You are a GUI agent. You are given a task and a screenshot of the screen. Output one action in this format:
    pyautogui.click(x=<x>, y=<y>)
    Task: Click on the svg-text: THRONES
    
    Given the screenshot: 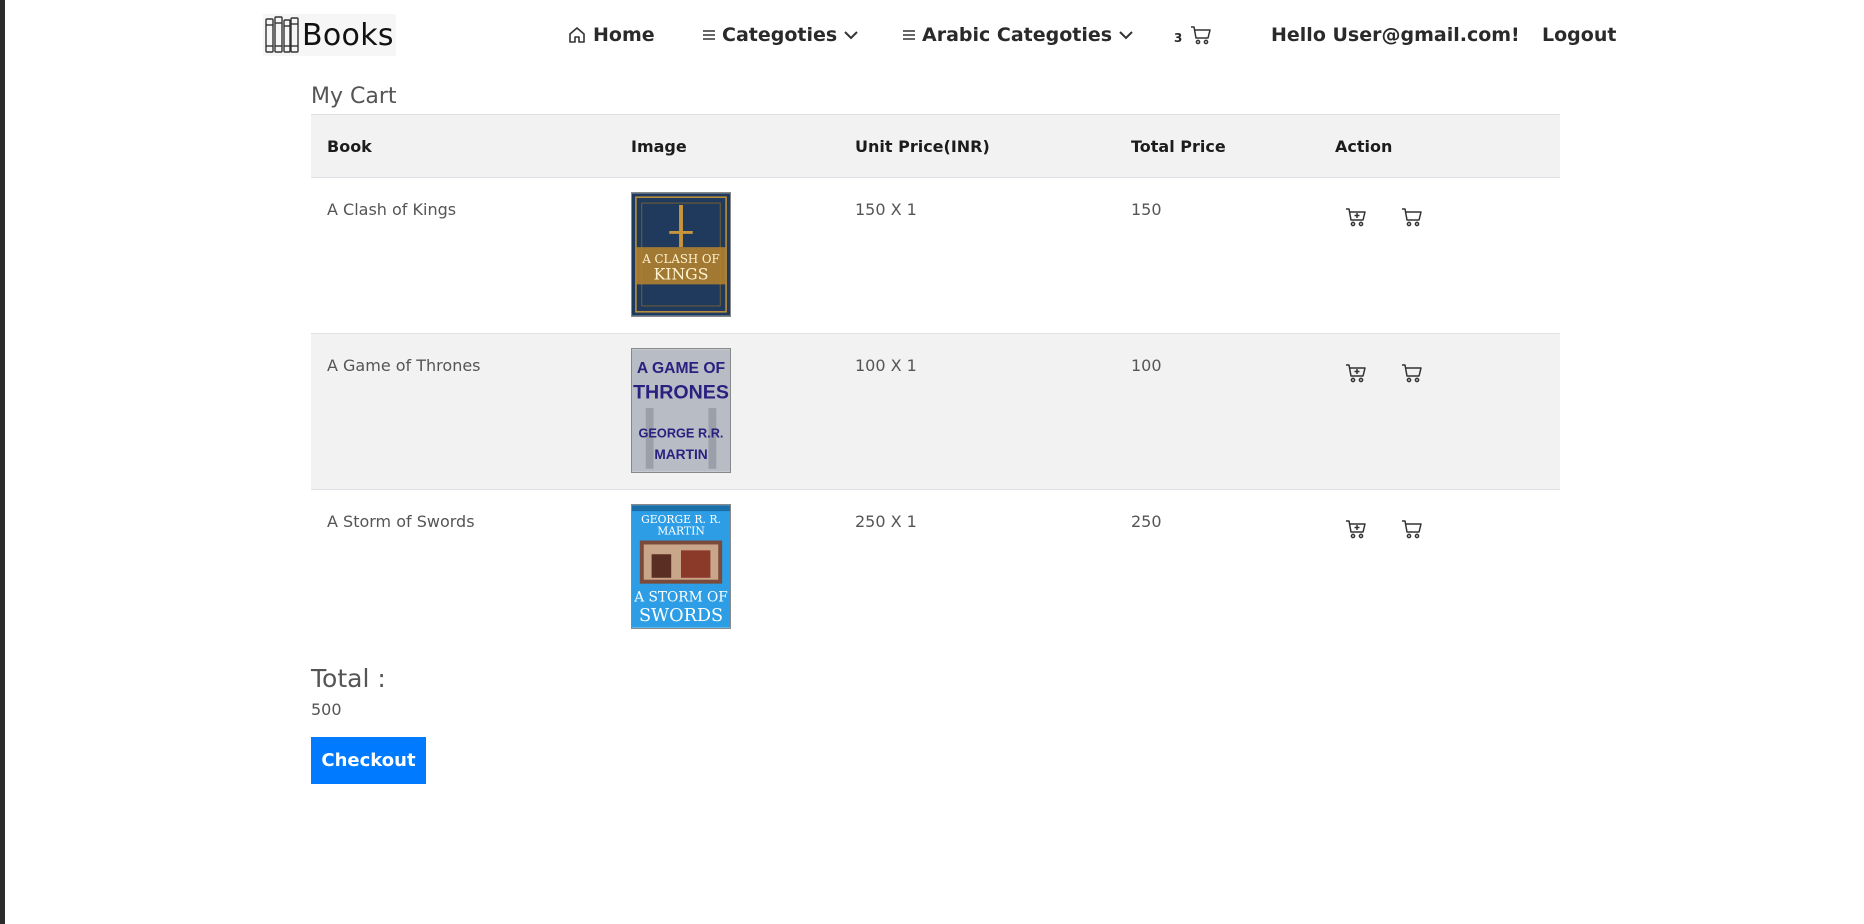 What is the action you would take?
    pyautogui.click(x=681, y=392)
    